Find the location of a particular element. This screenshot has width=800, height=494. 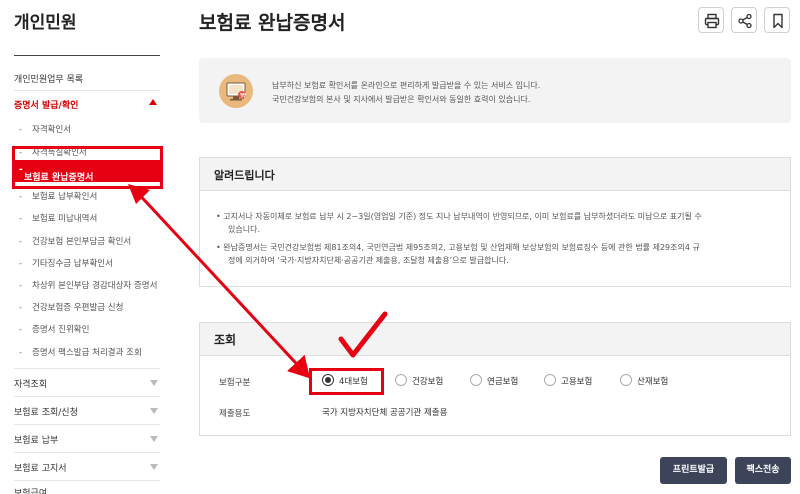

insurance-type-label: 보험구분 is located at coordinates (235, 383).